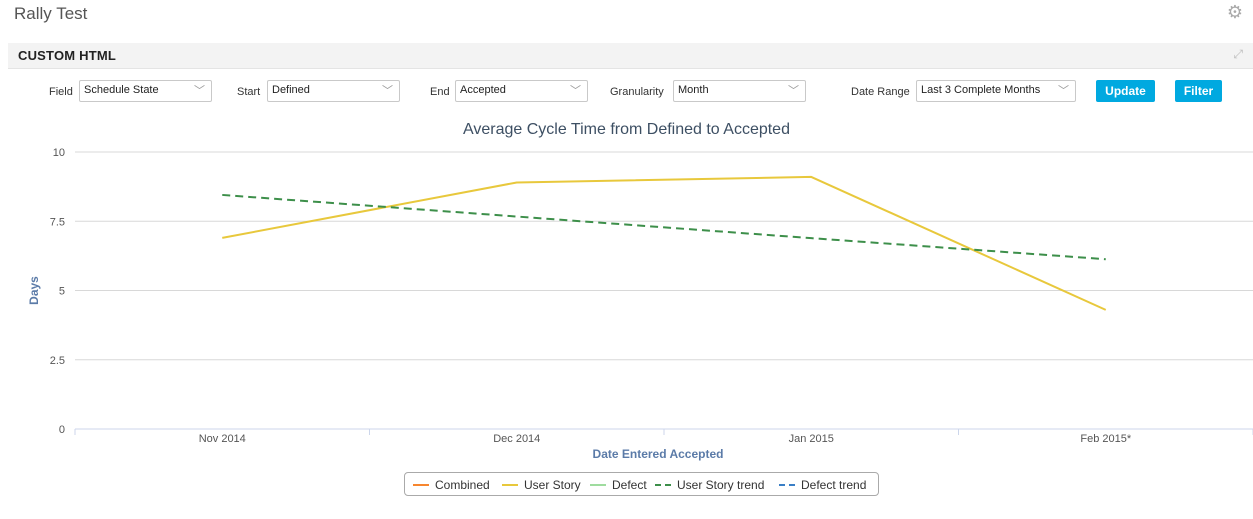  I want to click on x-tick-label: Feb 2015*, so click(1105, 439).